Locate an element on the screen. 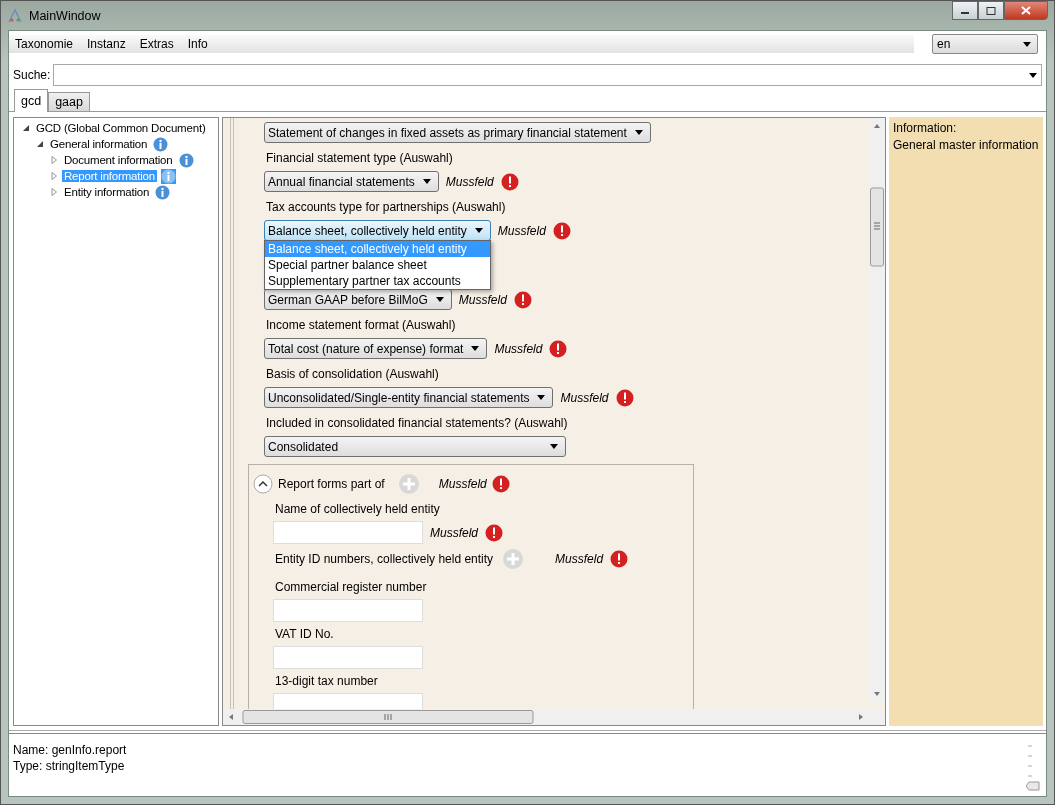 The height and width of the screenshot is (805, 1055). field-label: Basis of consolidation (Auswahl) is located at coordinates (352, 374).